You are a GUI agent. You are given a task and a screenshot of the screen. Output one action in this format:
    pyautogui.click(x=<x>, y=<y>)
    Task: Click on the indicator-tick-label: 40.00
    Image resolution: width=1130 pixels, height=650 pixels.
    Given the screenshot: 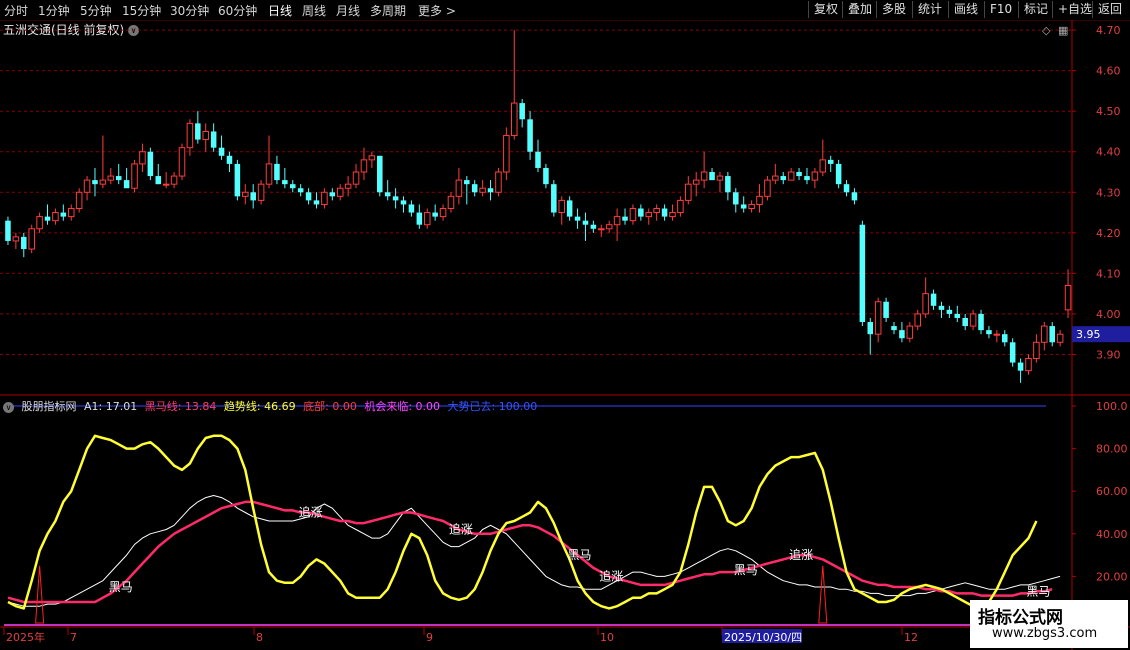 What is the action you would take?
    pyautogui.click(x=1112, y=534)
    